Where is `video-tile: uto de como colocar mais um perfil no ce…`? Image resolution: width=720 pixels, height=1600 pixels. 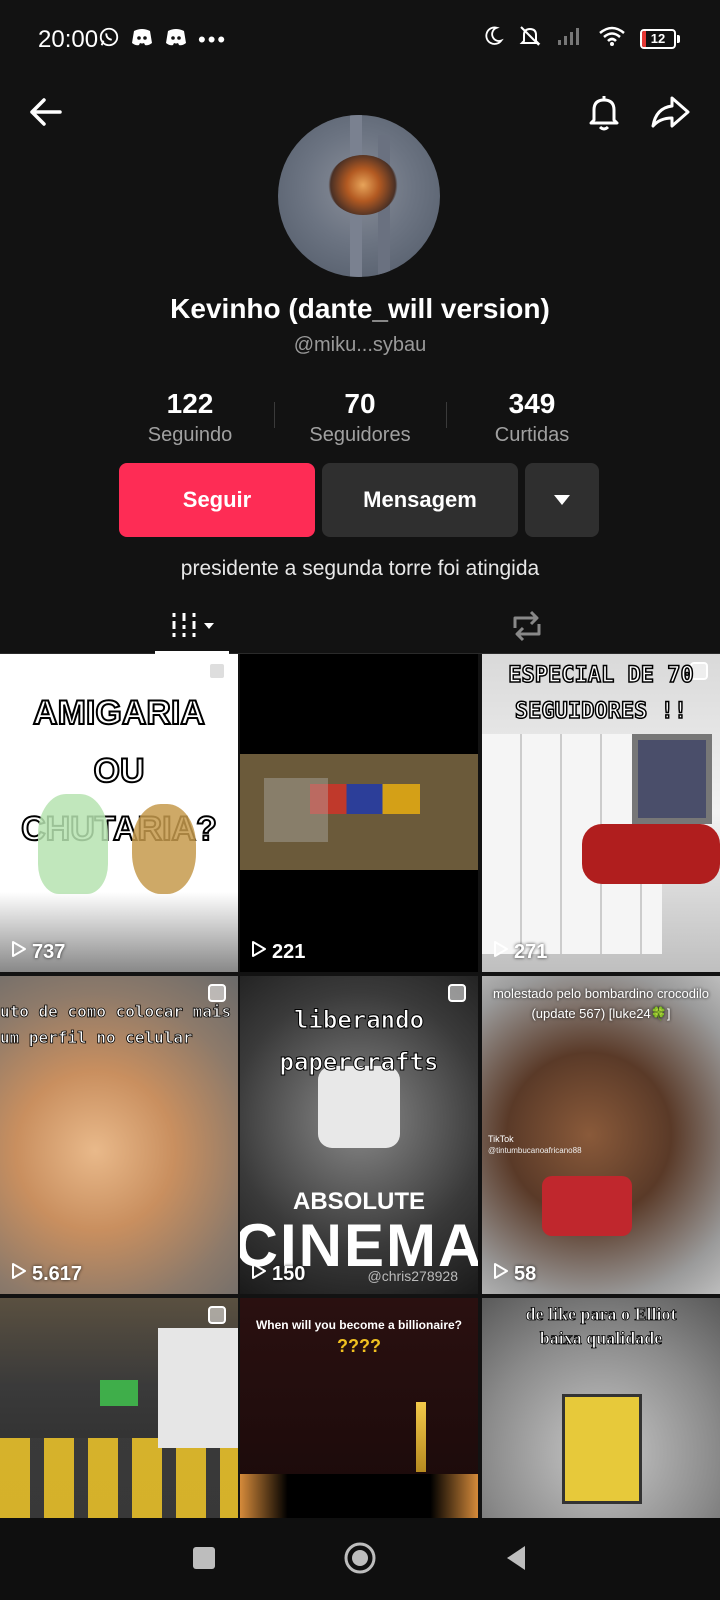 video-tile: uto de como colocar mais um perfil no ce… is located at coordinates (119, 1135).